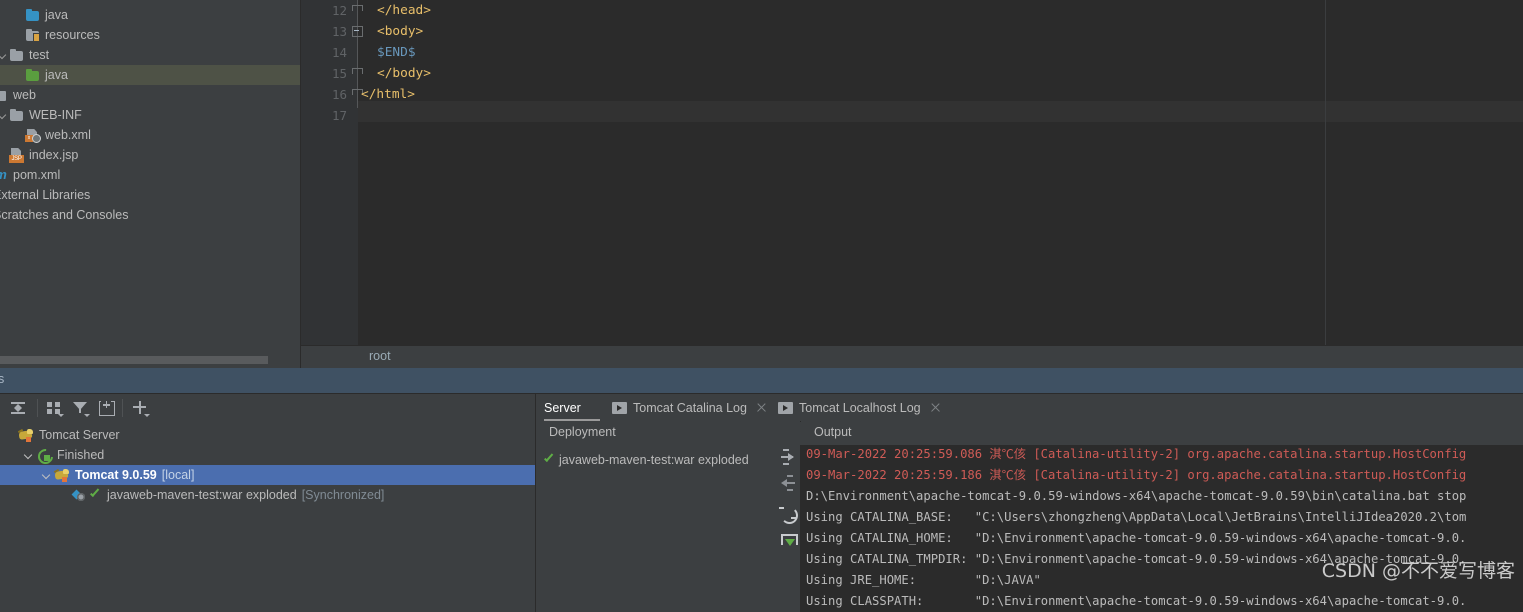 The height and width of the screenshot is (612, 1523). I want to click on project-tree-row: External Libraries, so click(150, 195).